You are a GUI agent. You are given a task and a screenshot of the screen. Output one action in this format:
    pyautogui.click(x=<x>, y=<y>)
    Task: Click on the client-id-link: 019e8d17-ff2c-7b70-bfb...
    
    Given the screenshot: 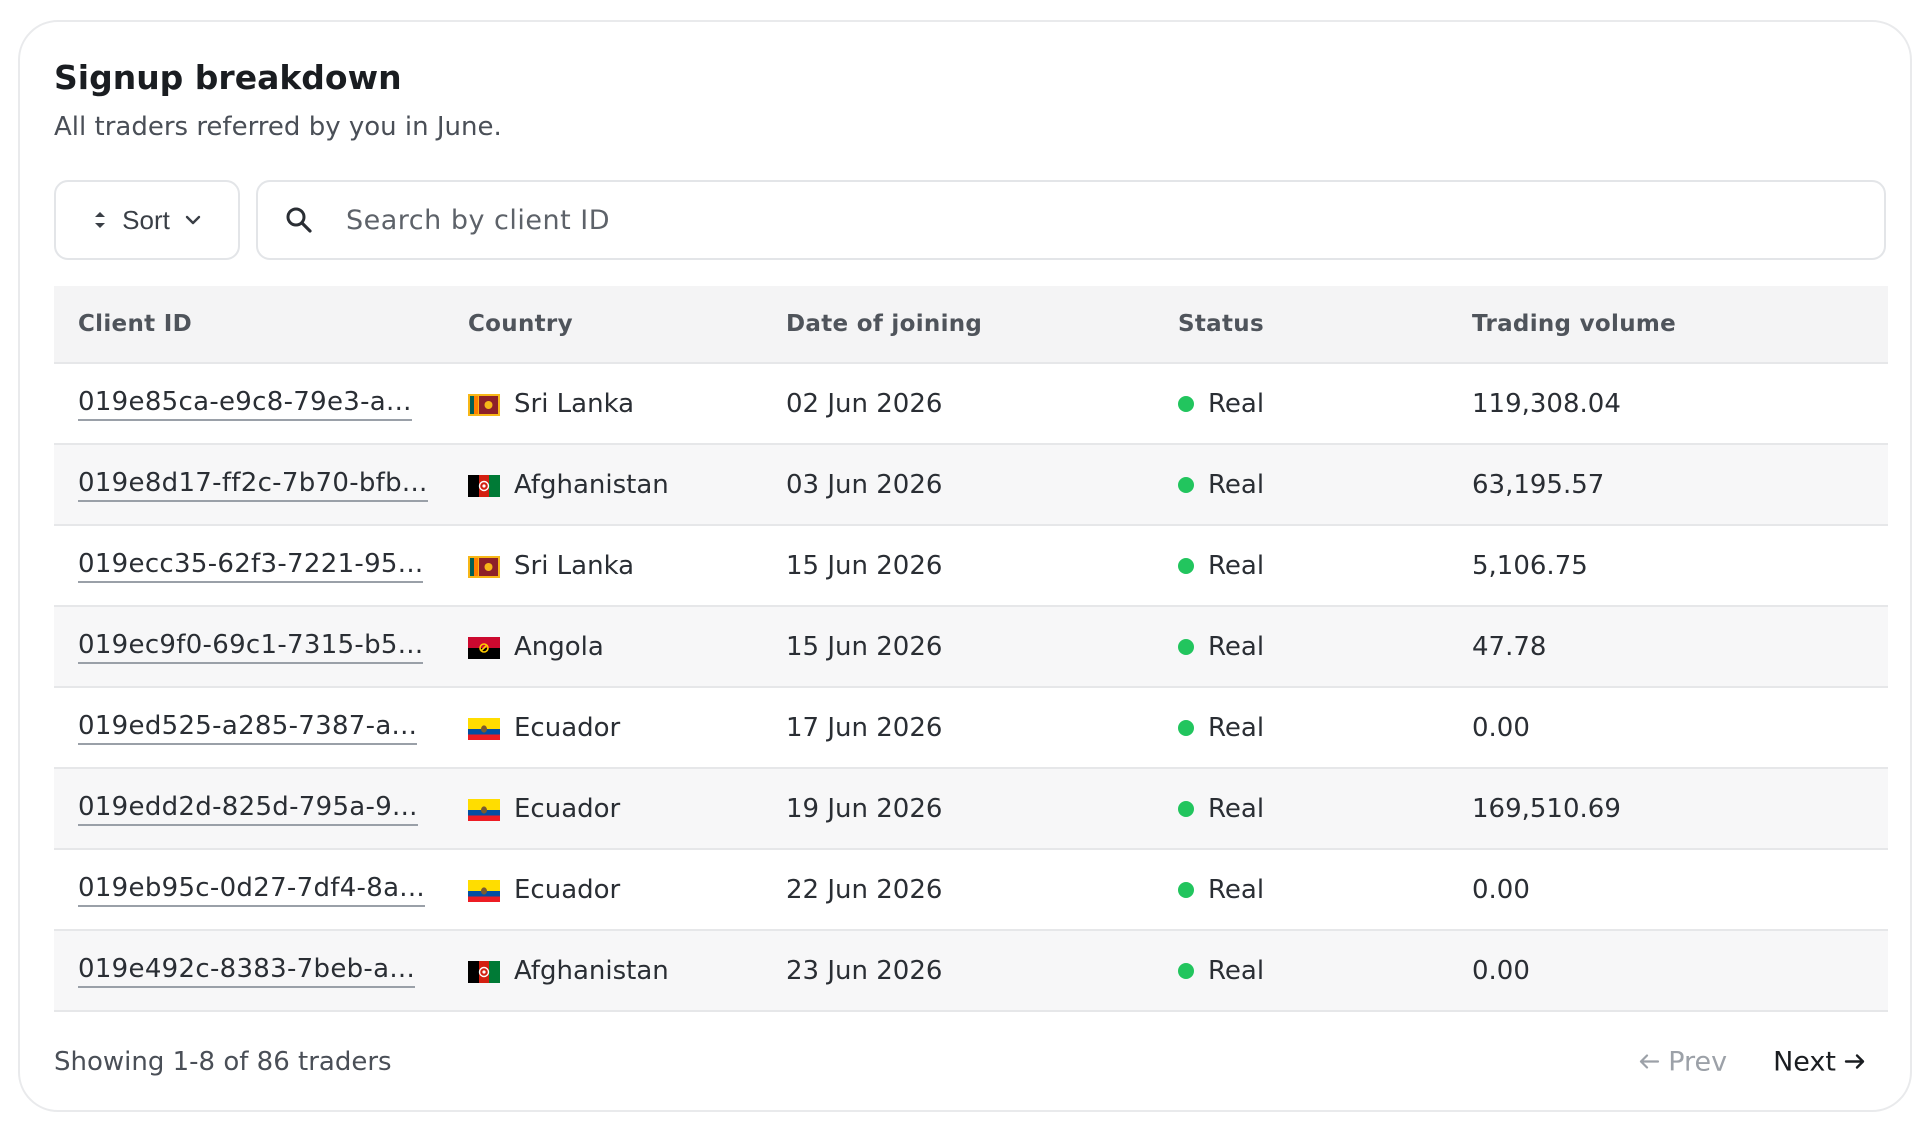 What is the action you would take?
    pyautogui.click(x=253, y=485)
    